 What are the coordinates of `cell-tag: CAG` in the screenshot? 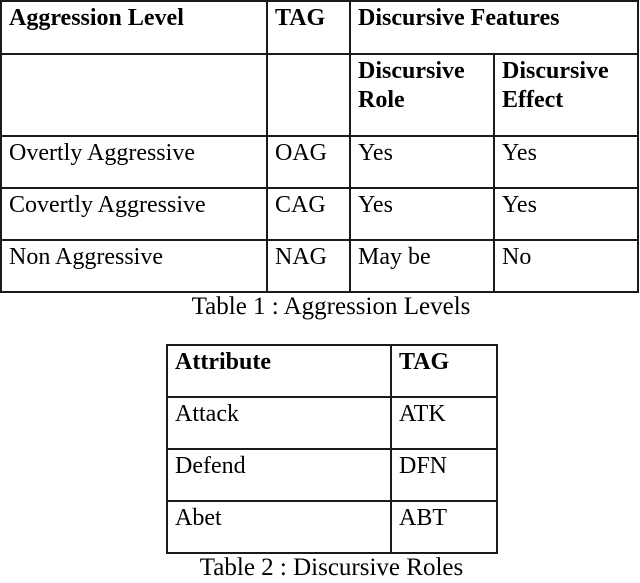 It's located at (308, 214).